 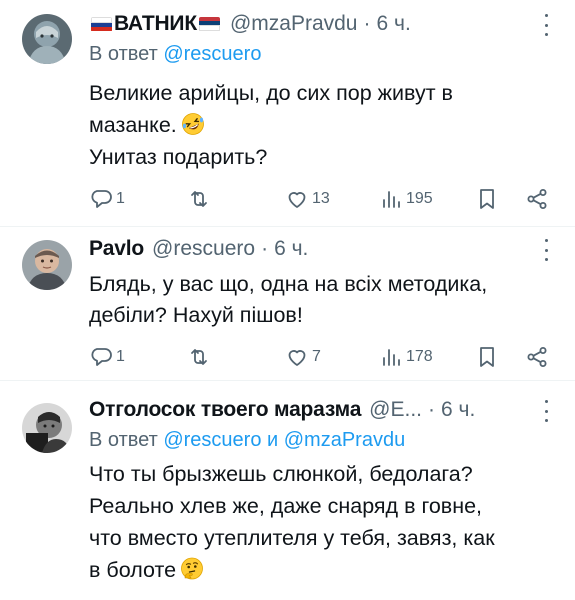 I want to click on views-button: 178, so click(x=406, y=357).